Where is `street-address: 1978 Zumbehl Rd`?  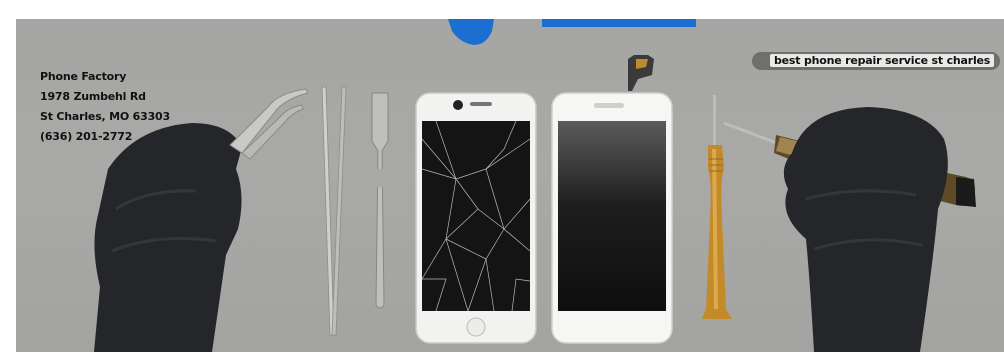
street-address: 1978 Zumbehl Rd is located at coordinates (93, 96).